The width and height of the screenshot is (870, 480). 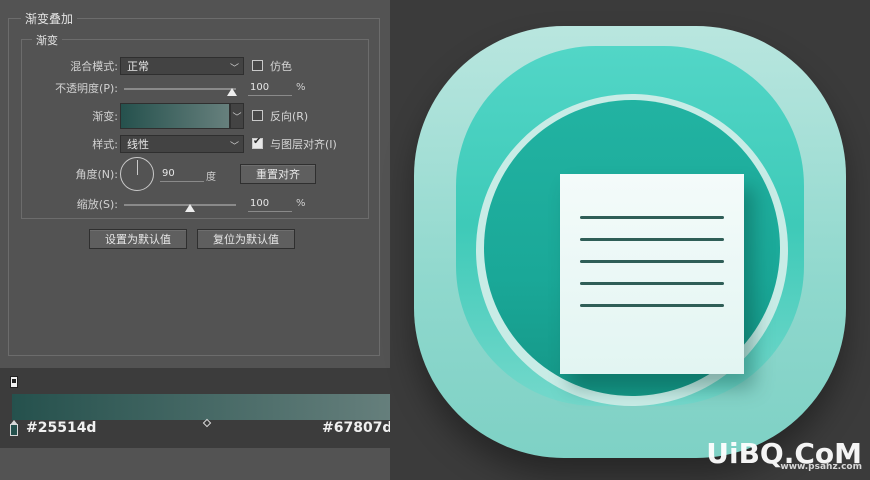 I want to click on opacity-slider-thumb, so click(x=232, y=92).